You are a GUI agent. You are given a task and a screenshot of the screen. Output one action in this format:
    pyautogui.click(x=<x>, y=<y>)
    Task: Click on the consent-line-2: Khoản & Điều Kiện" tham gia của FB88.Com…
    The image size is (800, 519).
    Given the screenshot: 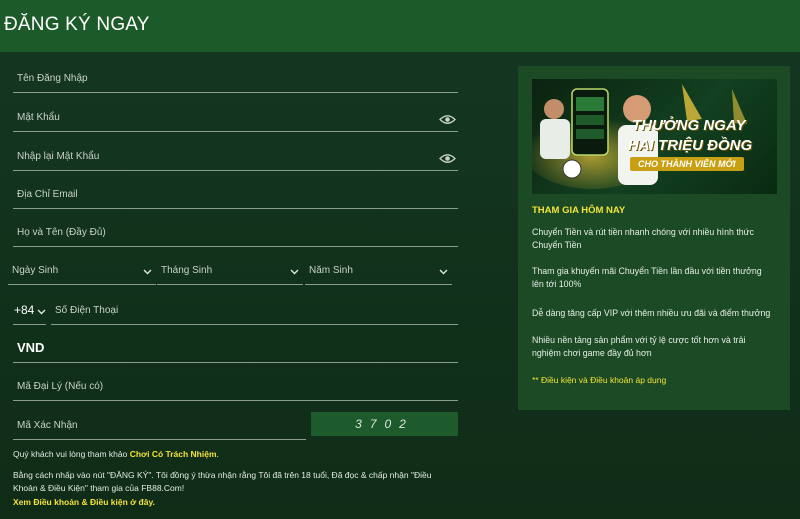 What is the action you would take?
    pyautogui.click(x=99, y=488)
    